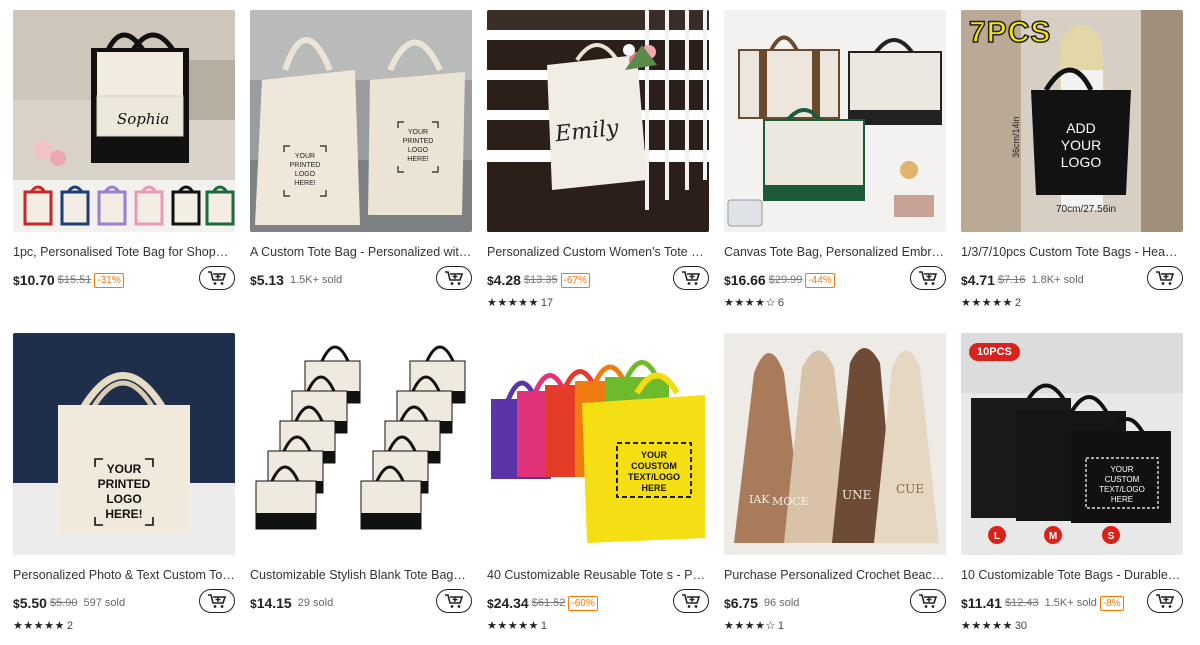  I want to click on discount-badge: -8%, so click(1111, 603).